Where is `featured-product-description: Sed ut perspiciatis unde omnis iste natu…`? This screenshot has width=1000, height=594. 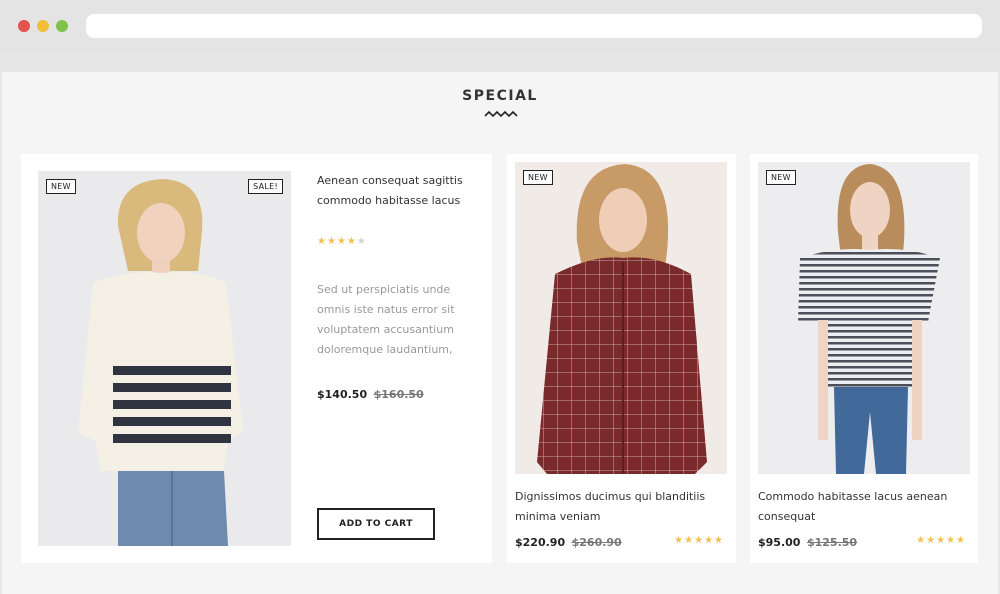 featured-product-description: Sed ut perspiciatis unde omnis iste natu… is located at coordinates (386, 319).